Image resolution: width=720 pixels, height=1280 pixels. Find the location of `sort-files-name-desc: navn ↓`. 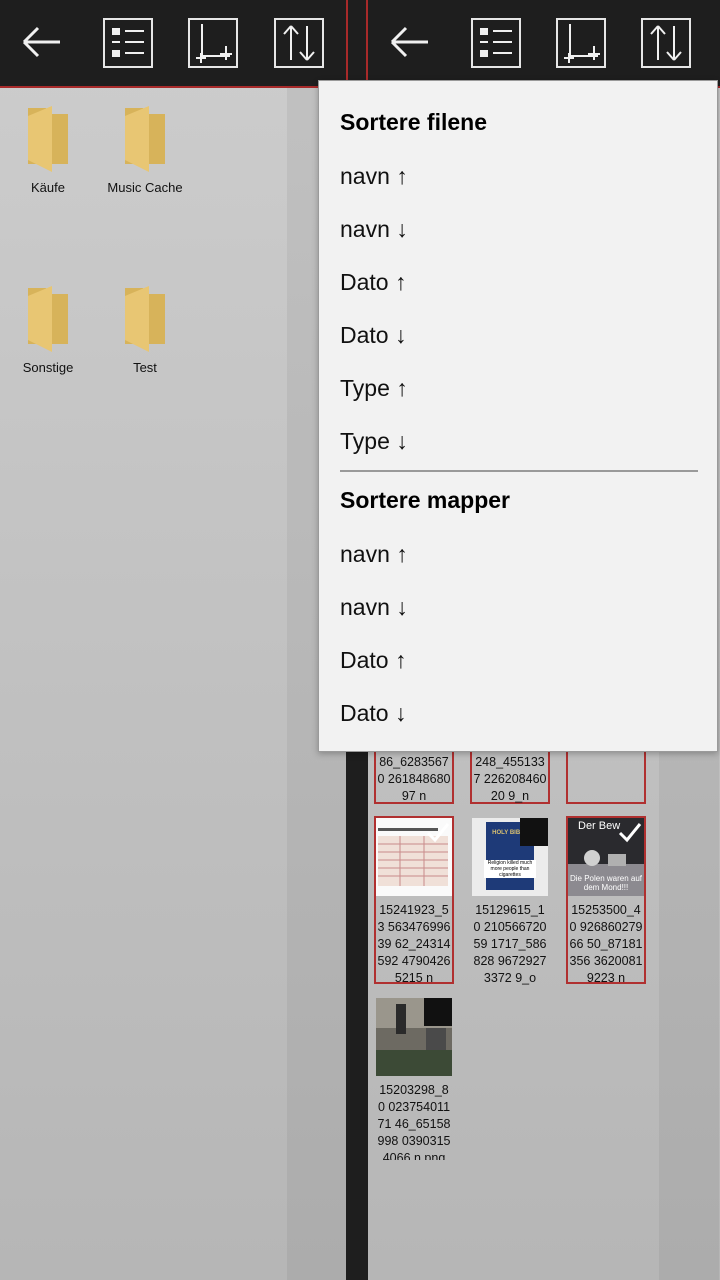

sort-files-name-desc: navn ↓ is located at coordinates (374, 229).